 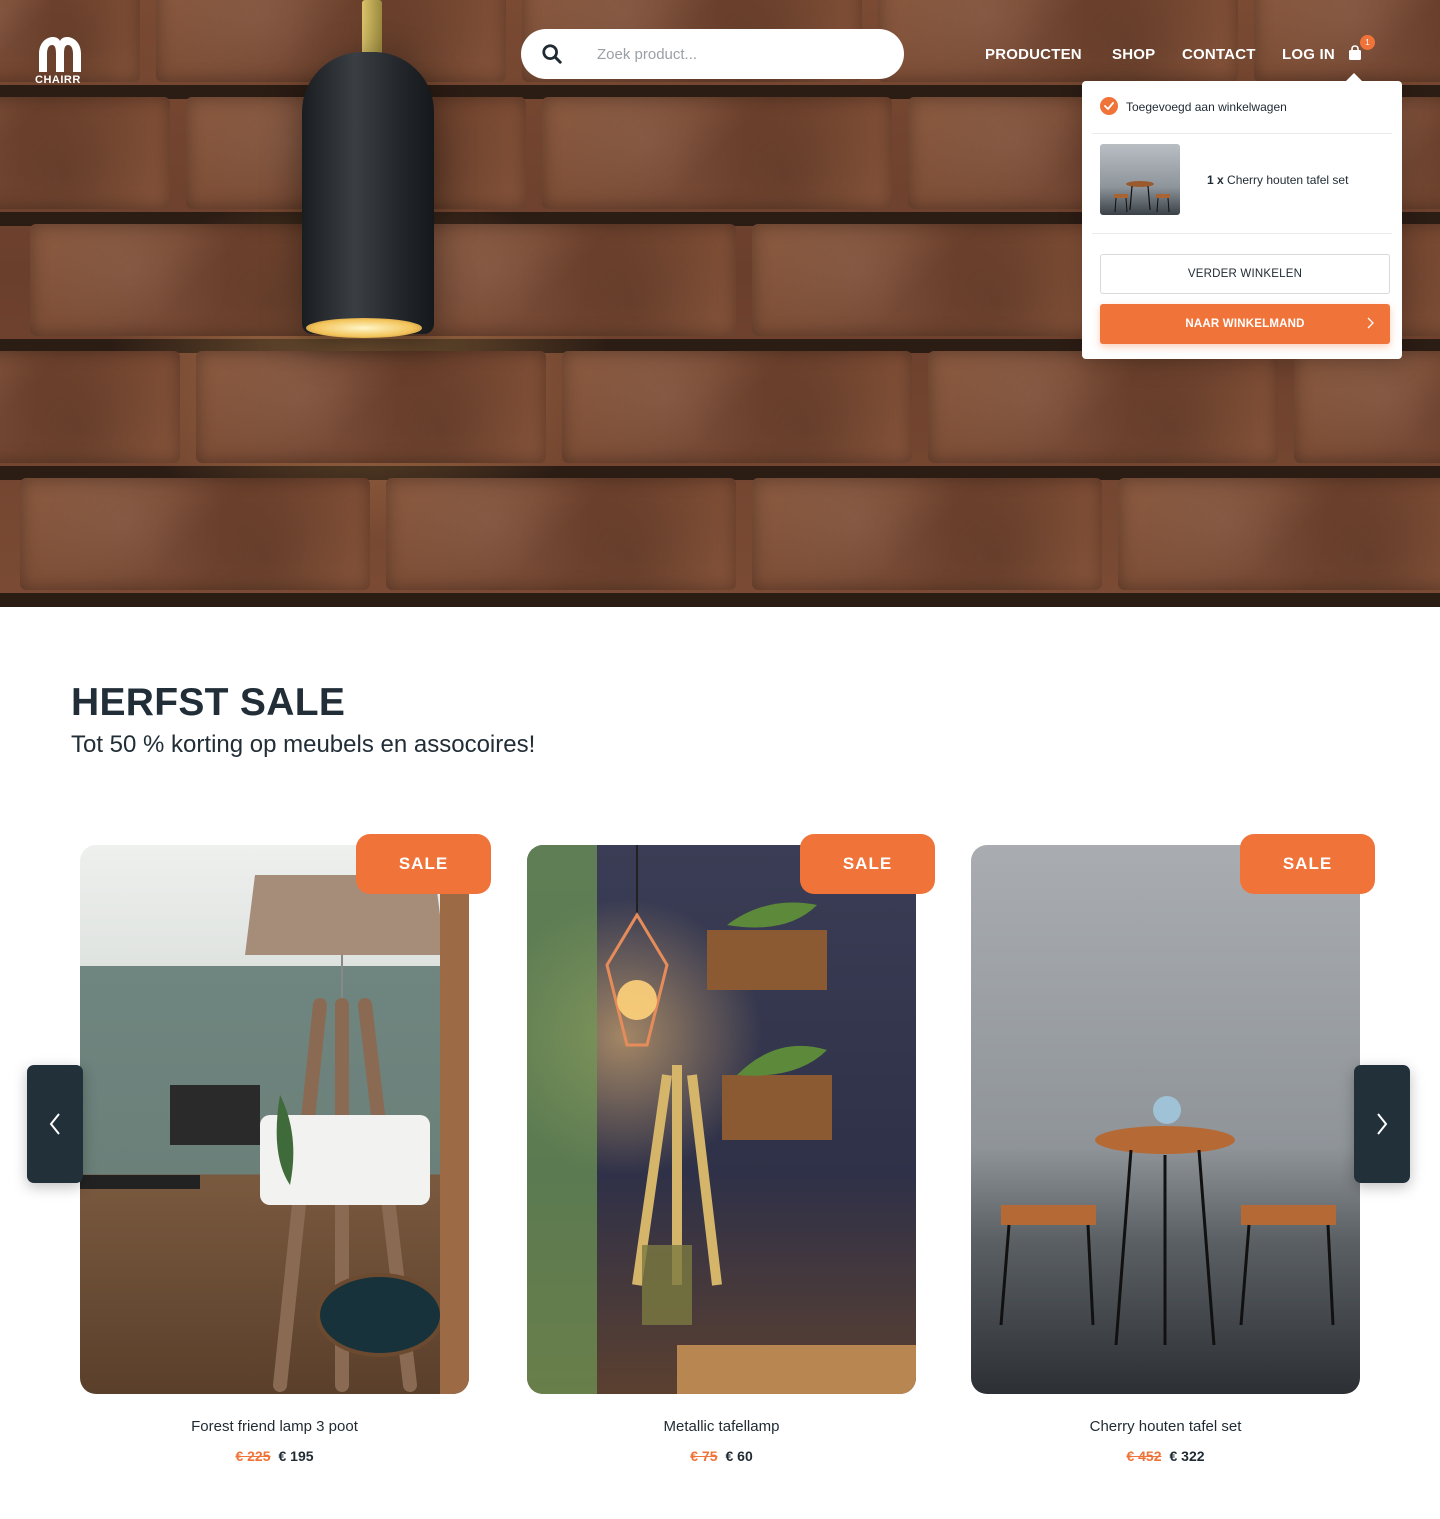 What do you see at coordinates (721, 1456) in the screenshot?
I see `product-price: € 75 € 60` at bounding box center [721, 1456].